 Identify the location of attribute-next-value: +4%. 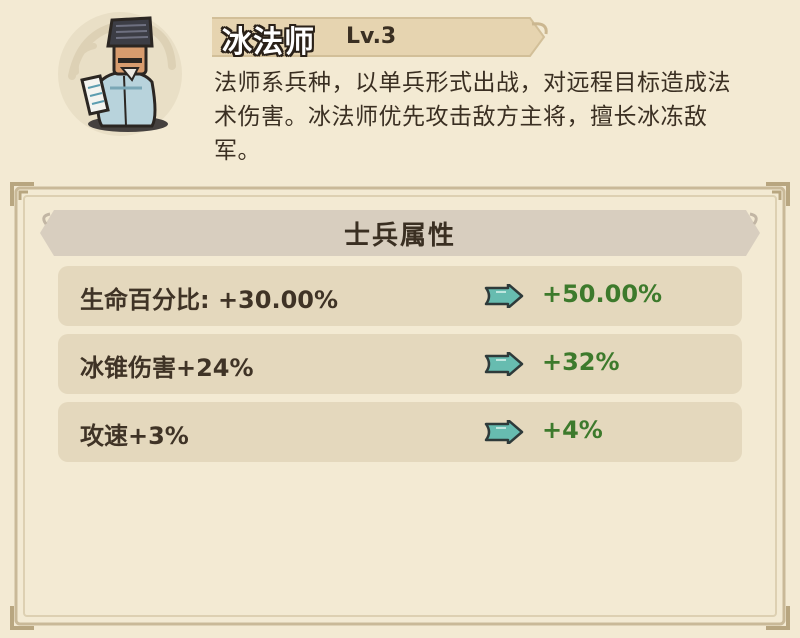
(572, 430).